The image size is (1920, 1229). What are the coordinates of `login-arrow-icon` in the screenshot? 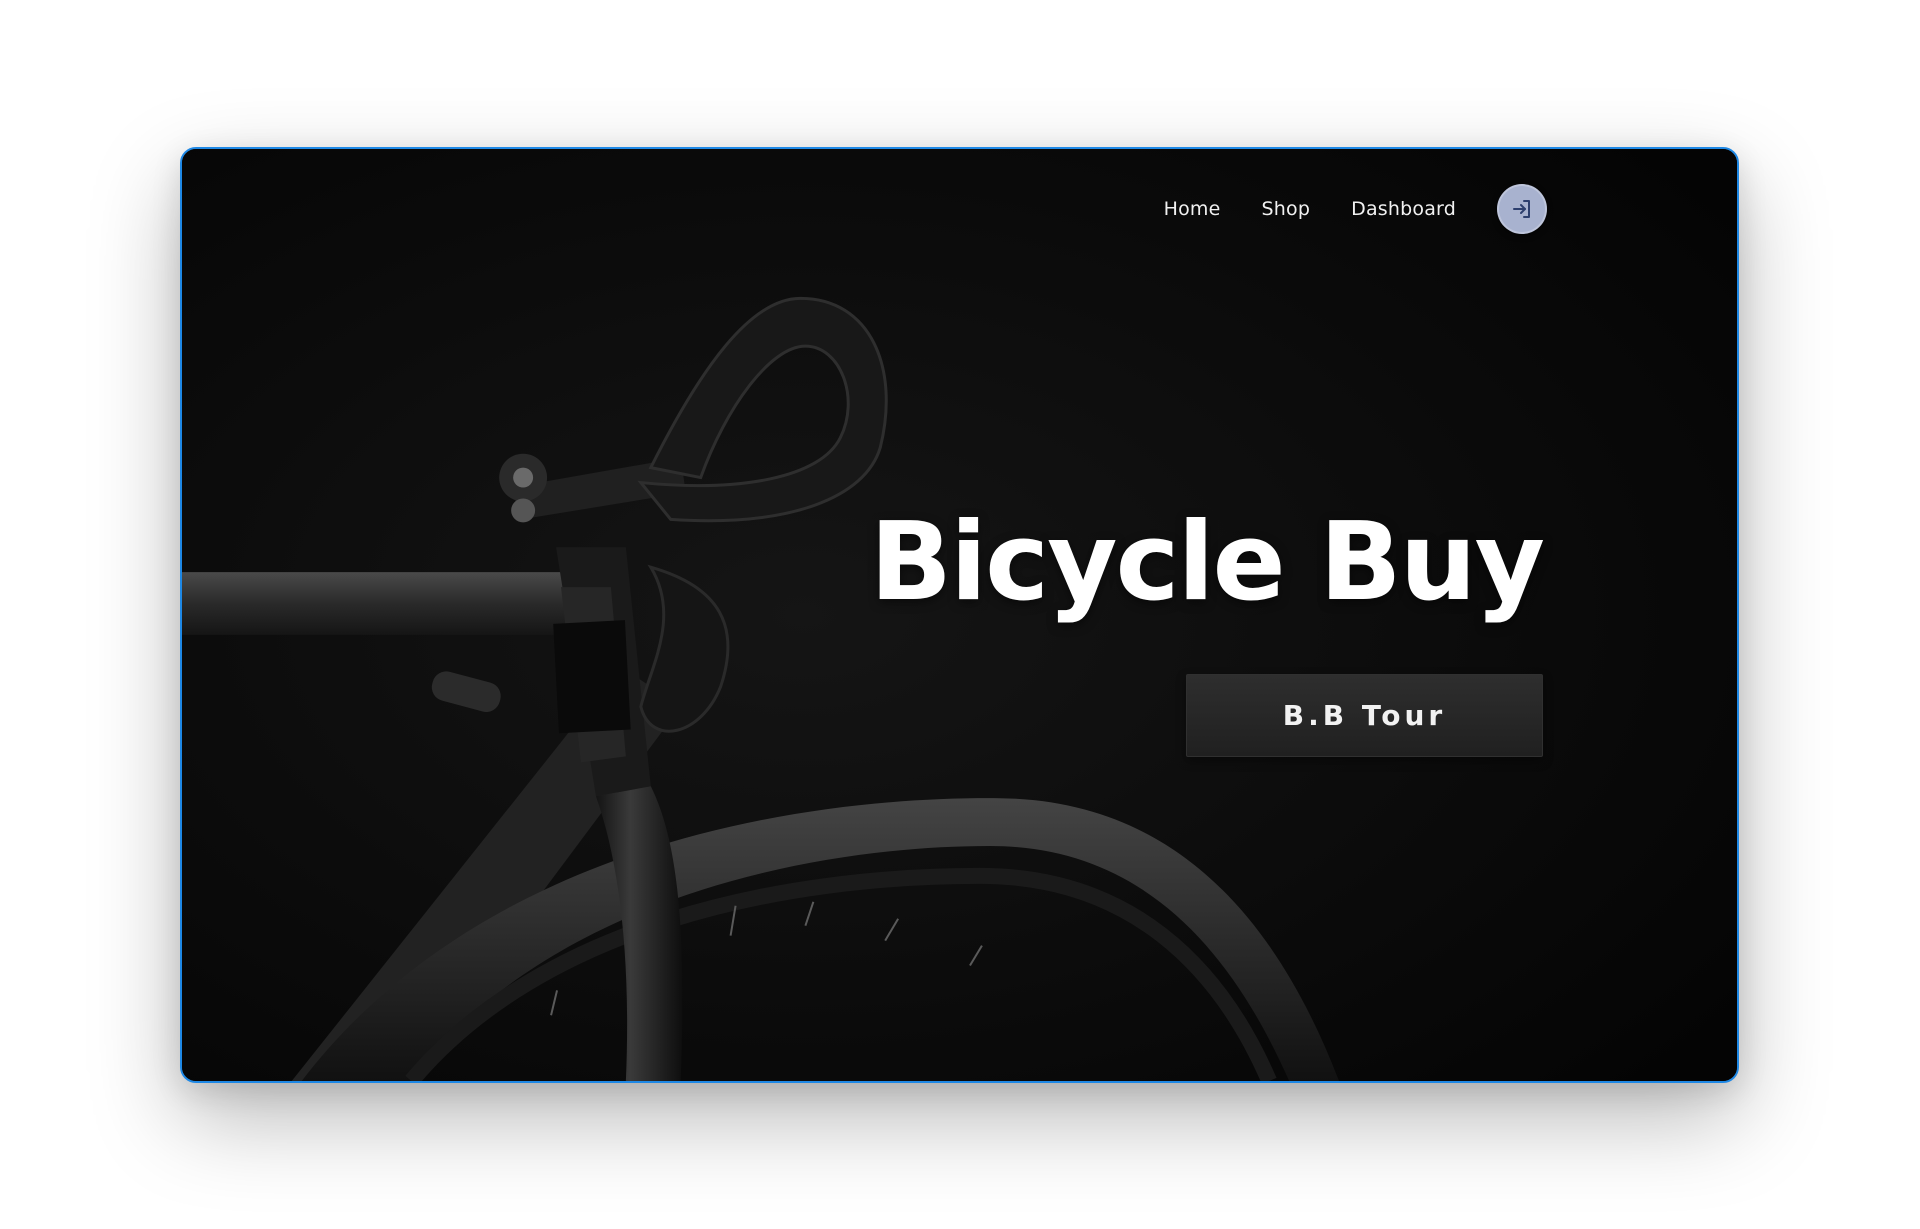 It's located at (1521, 209).